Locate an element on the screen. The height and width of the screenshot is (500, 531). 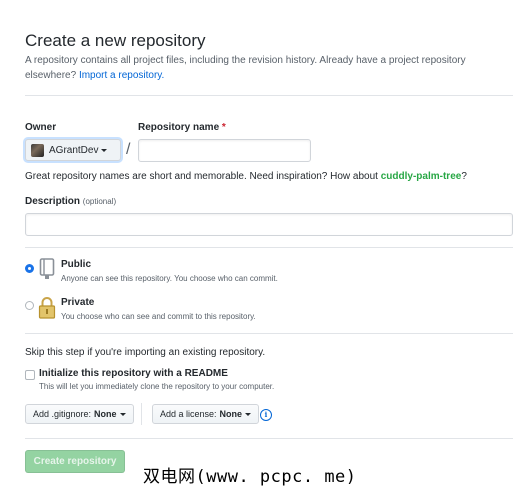
import-repository-link: Import a repository. is located at coordinates (121, 75).